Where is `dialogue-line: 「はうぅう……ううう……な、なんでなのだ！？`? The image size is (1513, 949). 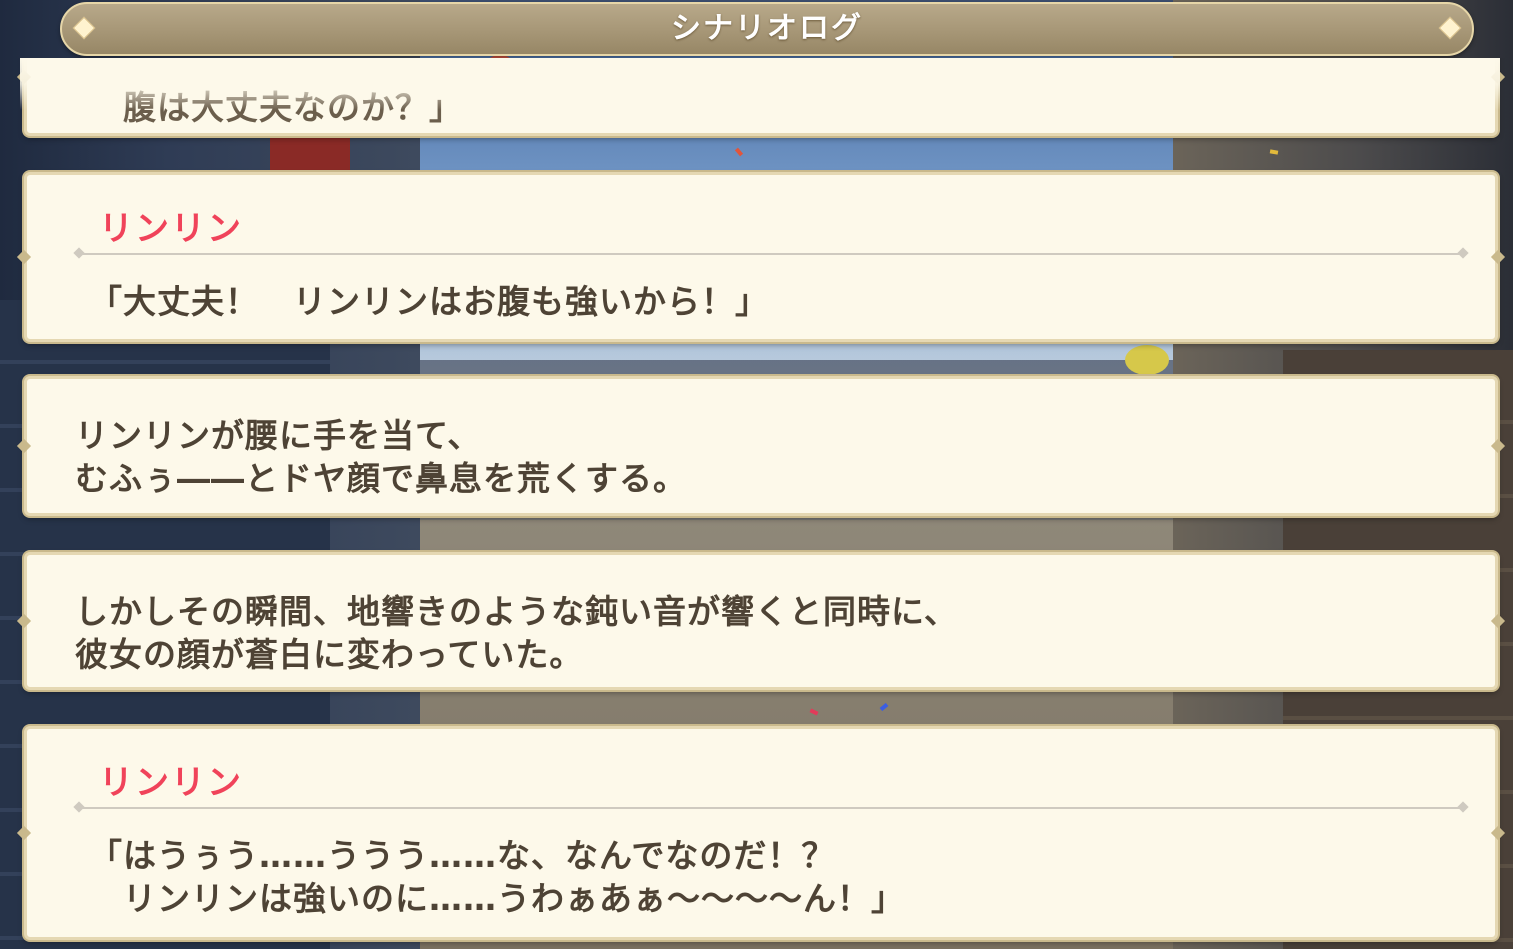
dialogue-line: 「はうぅう……ううう……な、なんでなのだ！？ is located at coordinates (462, 855).